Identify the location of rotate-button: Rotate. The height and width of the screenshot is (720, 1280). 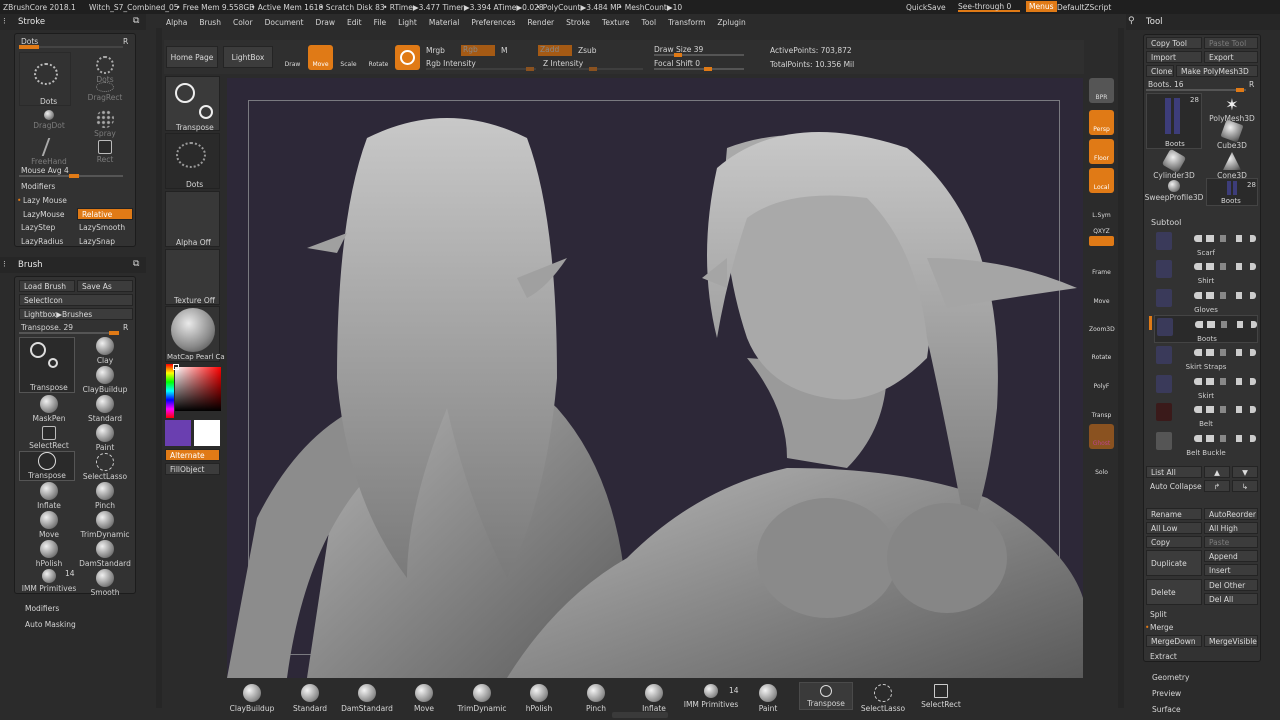
(378, 57).